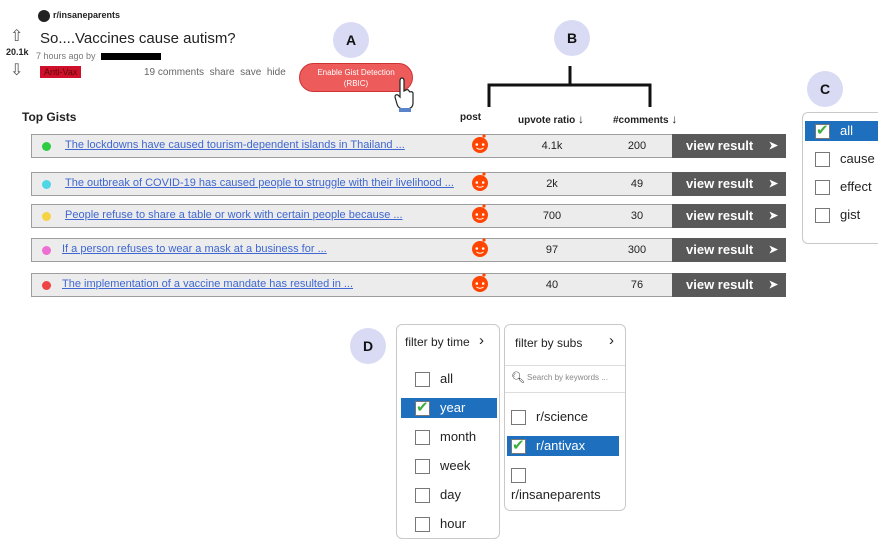 The height and width of the screenshot is (539, 878). I want to click on filter-option-hour: hour, so click(463, 524).